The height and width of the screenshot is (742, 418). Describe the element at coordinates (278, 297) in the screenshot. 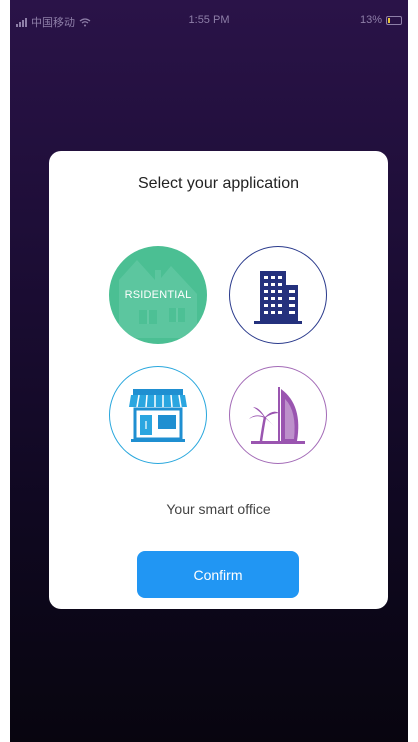

I see `office-building-icon` at that location.